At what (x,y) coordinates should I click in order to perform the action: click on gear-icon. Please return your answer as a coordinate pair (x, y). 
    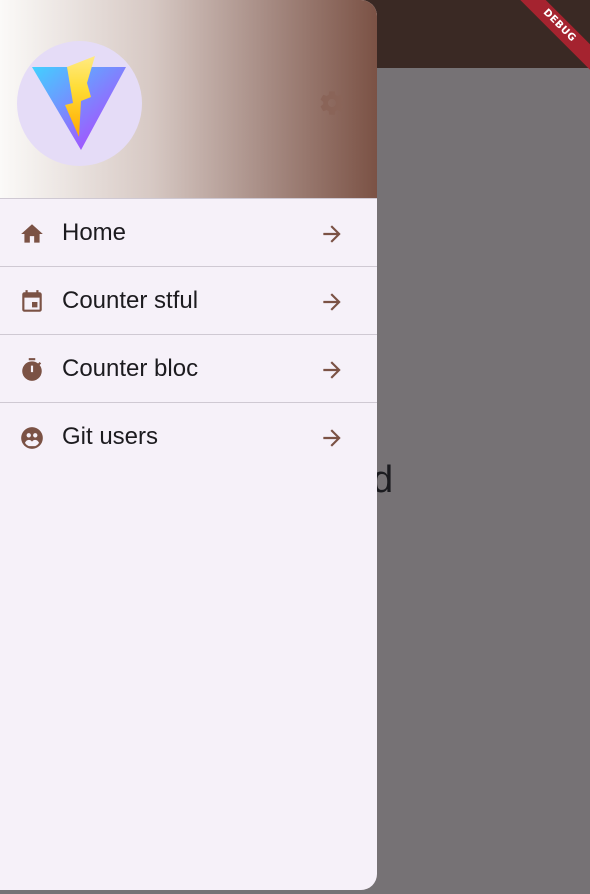
    Looking at the image, I should click on (332, 103).